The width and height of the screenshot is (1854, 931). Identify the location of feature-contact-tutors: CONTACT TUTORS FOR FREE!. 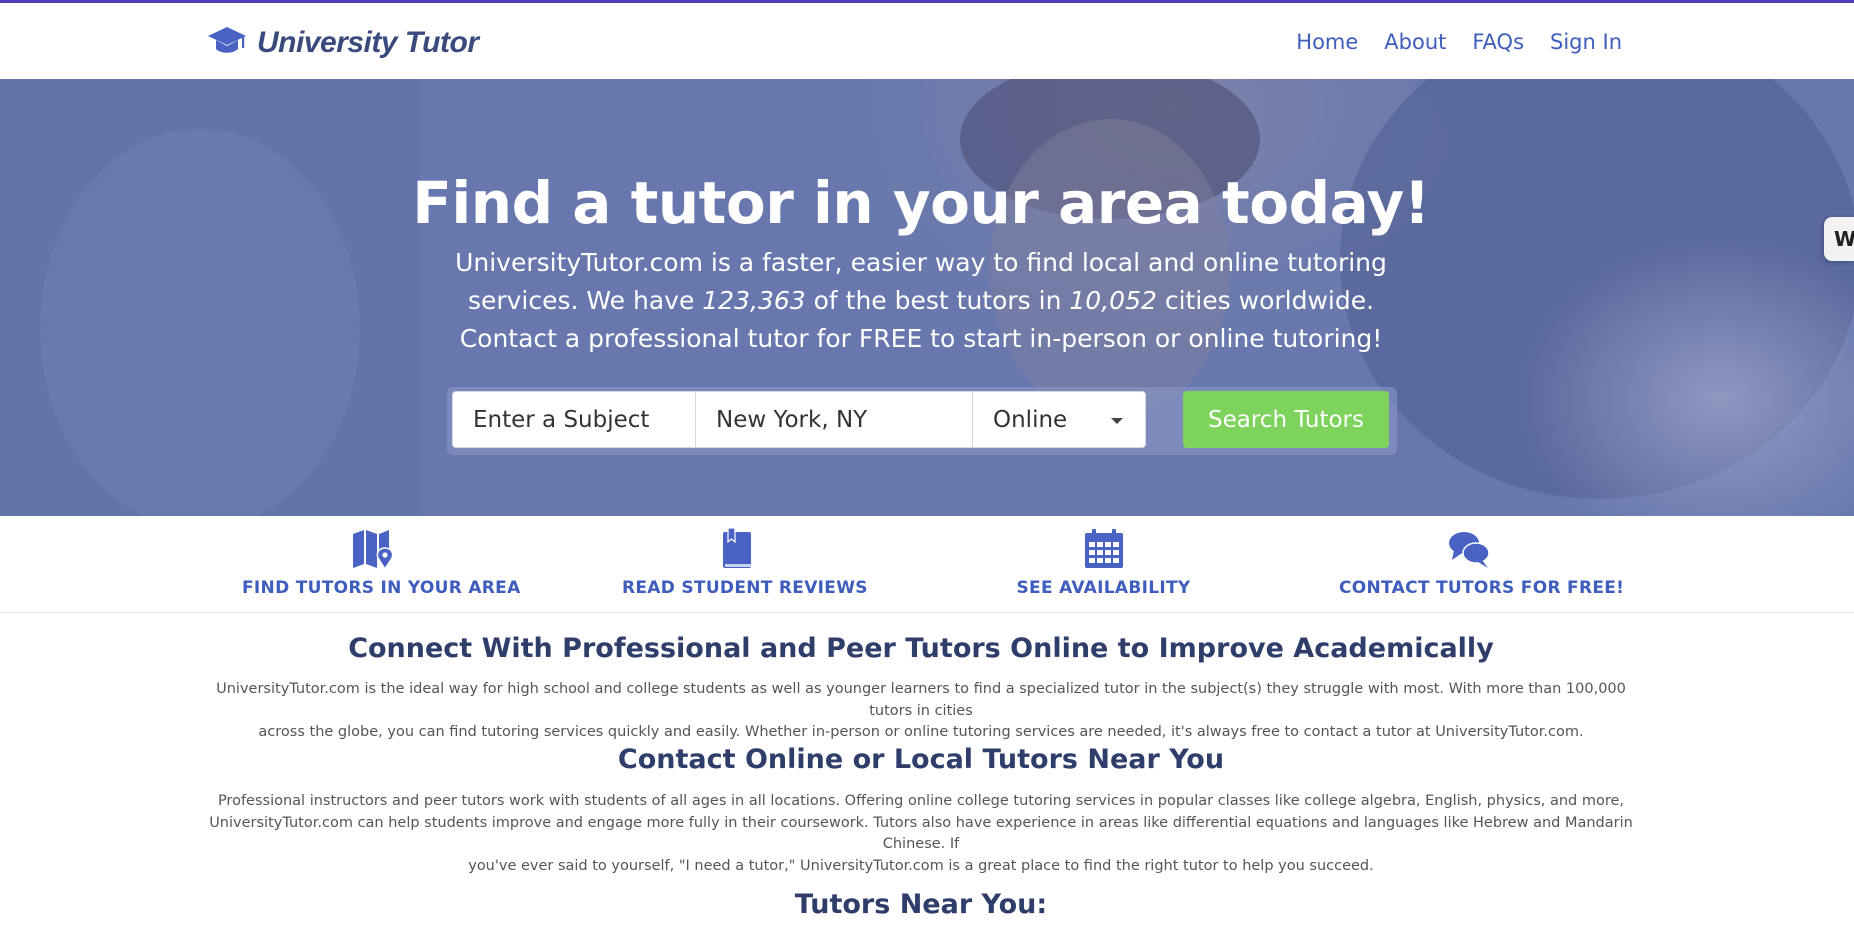
(1482, 563).